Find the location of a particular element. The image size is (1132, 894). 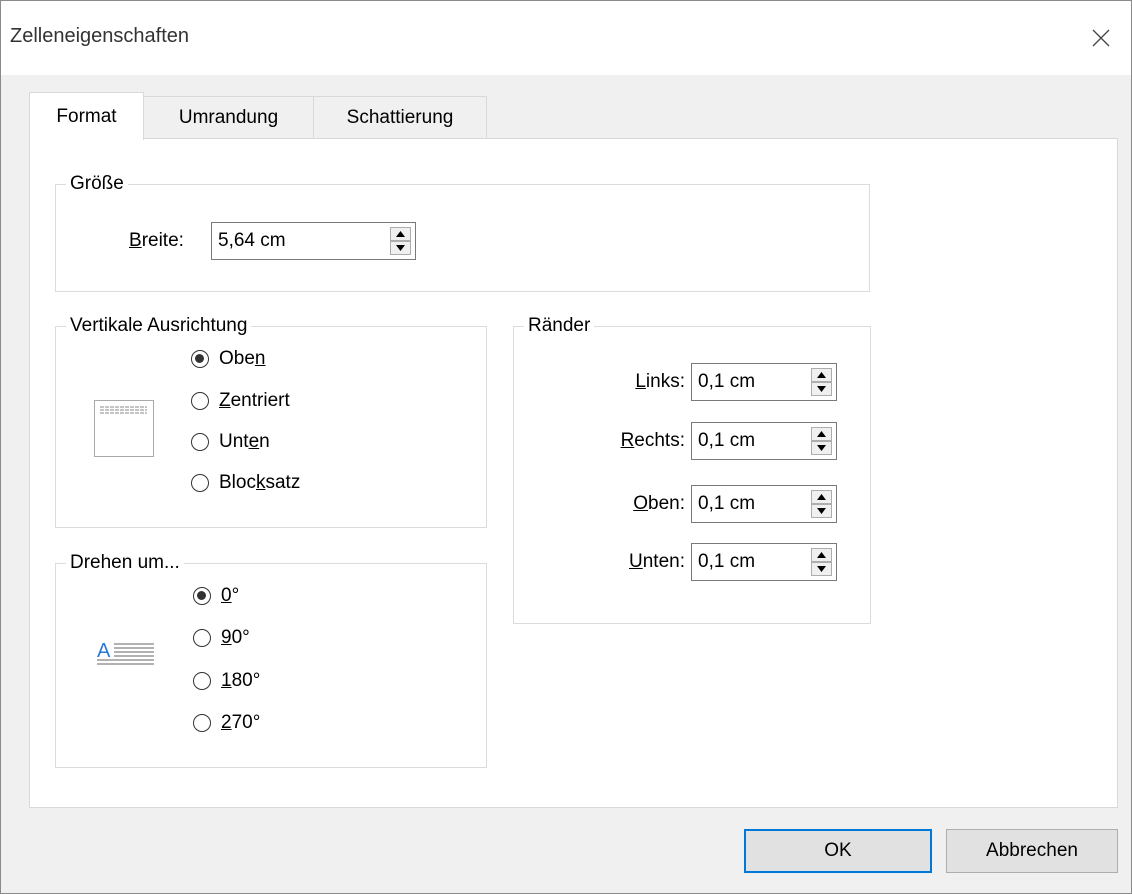

oben-spin-up is located at coordinates (821, 497).